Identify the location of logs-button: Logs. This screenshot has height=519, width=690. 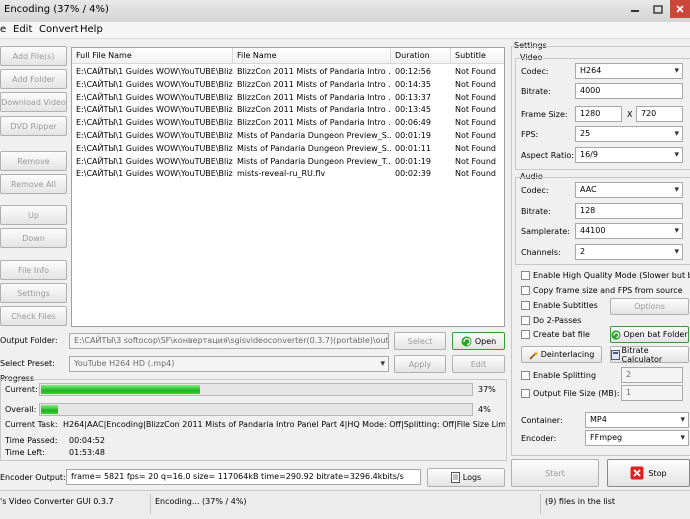
(466, 477).